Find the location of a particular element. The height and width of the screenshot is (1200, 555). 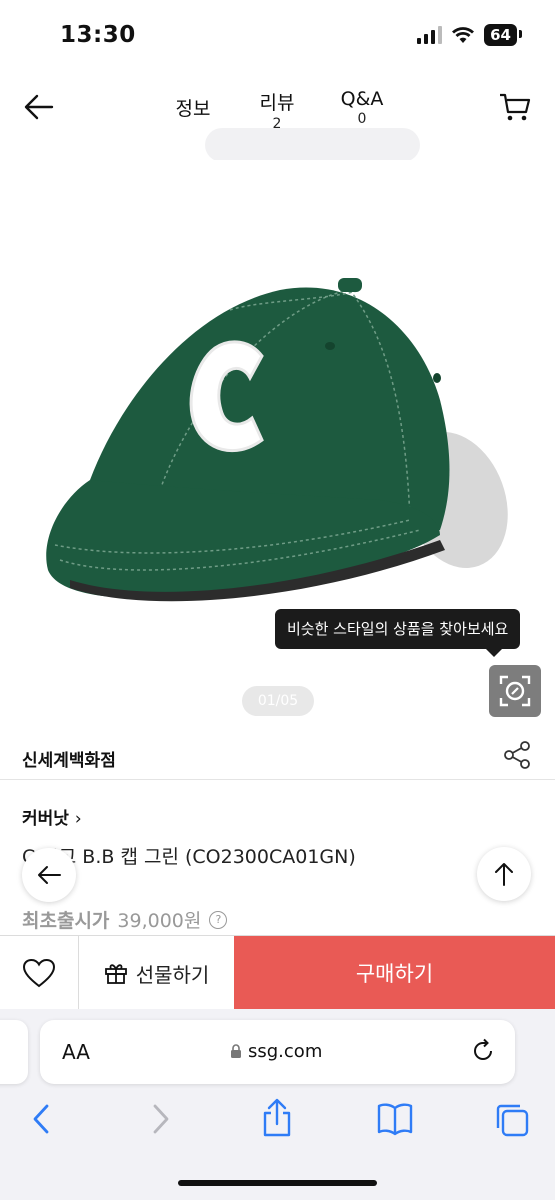

gift-icon is located at coordinates (115, 974).